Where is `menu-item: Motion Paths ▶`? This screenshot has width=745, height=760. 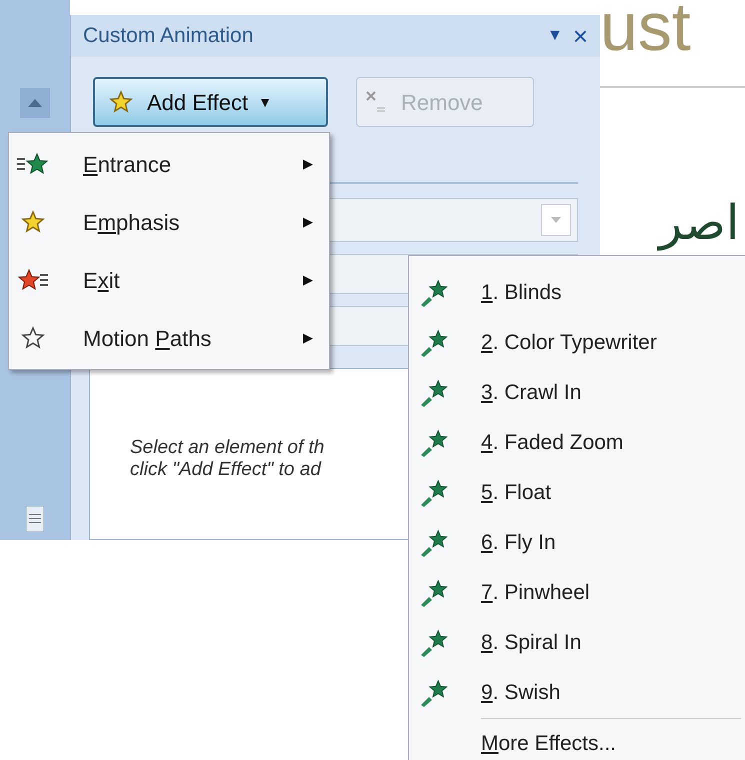 menu-item: Motion Paths ▶ is located at coordinates (169, 338).